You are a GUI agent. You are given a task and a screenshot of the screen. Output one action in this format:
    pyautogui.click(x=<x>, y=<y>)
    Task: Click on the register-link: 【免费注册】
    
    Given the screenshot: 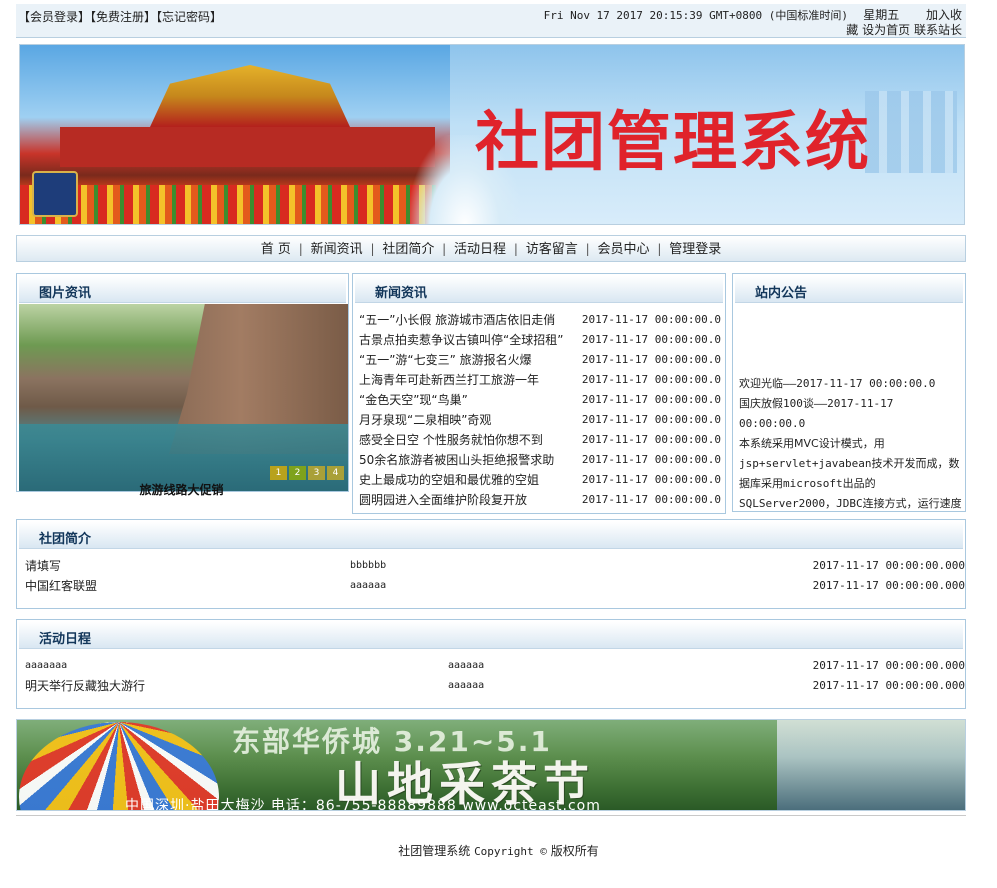 What is the action you would take?
    pyautogui.click(x=123, y=17)
    